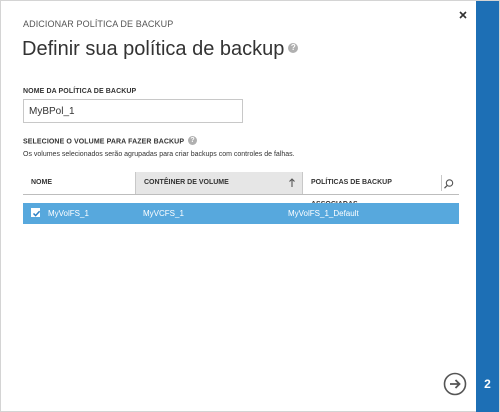 This screenshot has width=500, height=412. I want to click on arrow-right-circle-icon, so click(455, 384).